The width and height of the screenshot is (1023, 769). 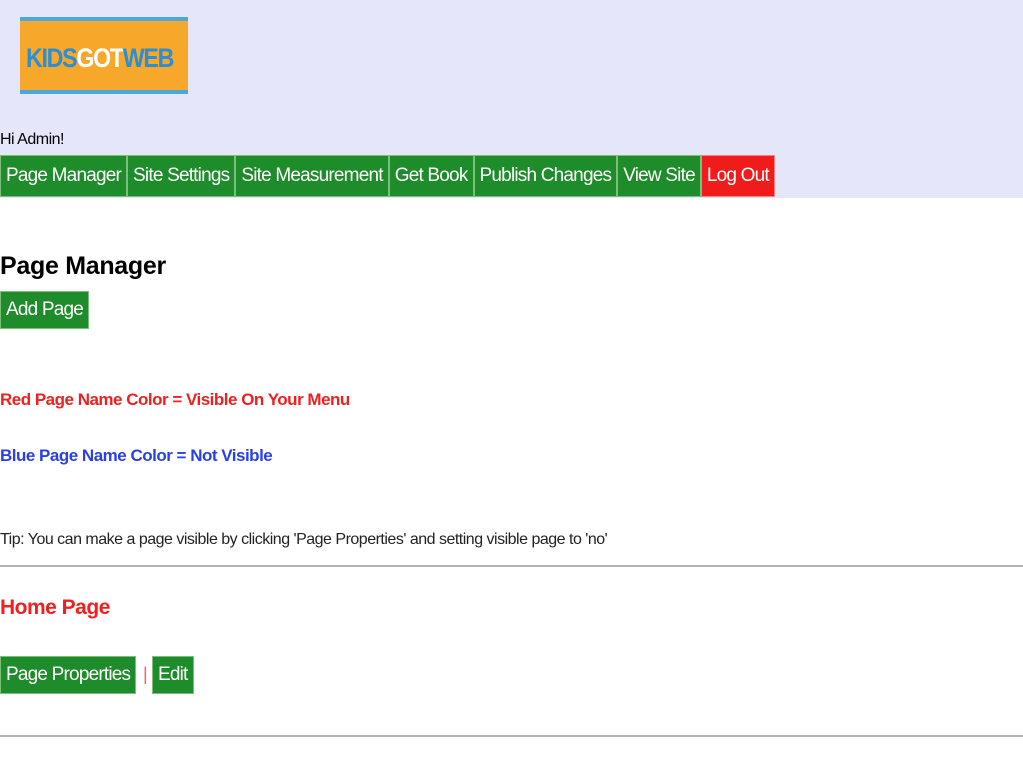 I want to click on edit-page-button: Edit, so click(x=173, y=675).